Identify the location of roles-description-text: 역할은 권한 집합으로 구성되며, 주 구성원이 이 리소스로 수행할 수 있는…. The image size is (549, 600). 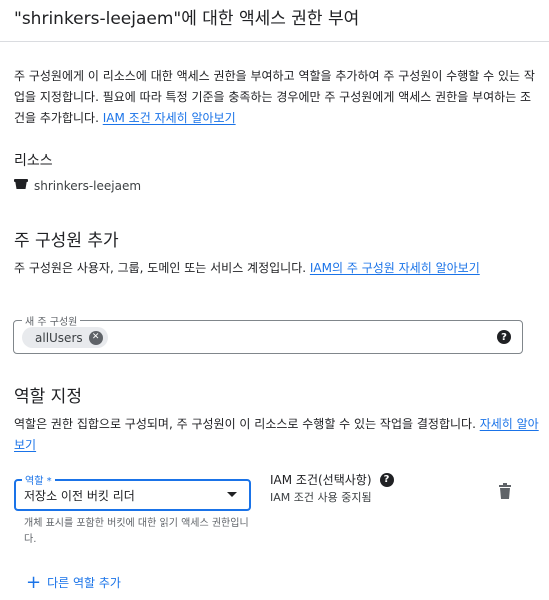
(247, 424).